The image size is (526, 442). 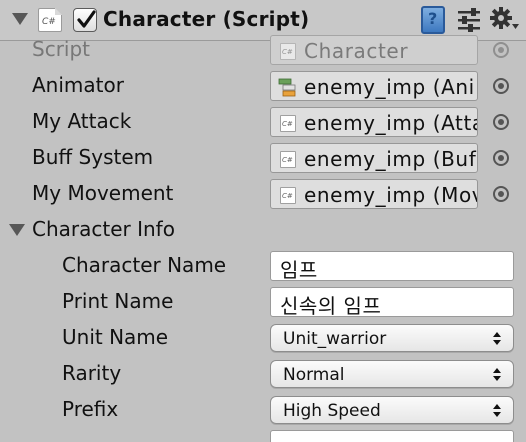 What do you see at coordinates (103, 193) in the screenshot?
I see `my-movement-label: My Movement` at bounding box center [103, 193].